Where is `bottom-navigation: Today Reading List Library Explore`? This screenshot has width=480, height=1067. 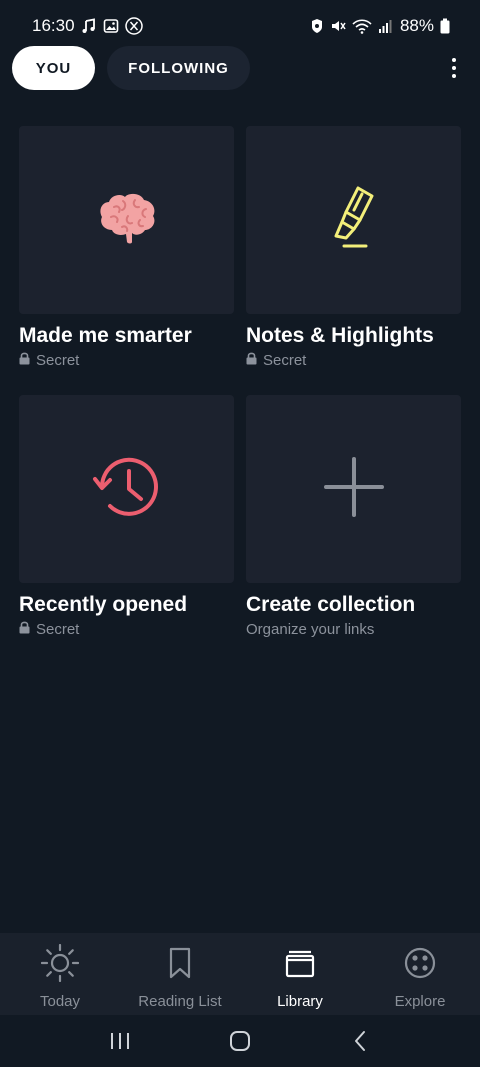
bottom-navigation: Today Reading List Library Explore is located at coordinates (240, 974).